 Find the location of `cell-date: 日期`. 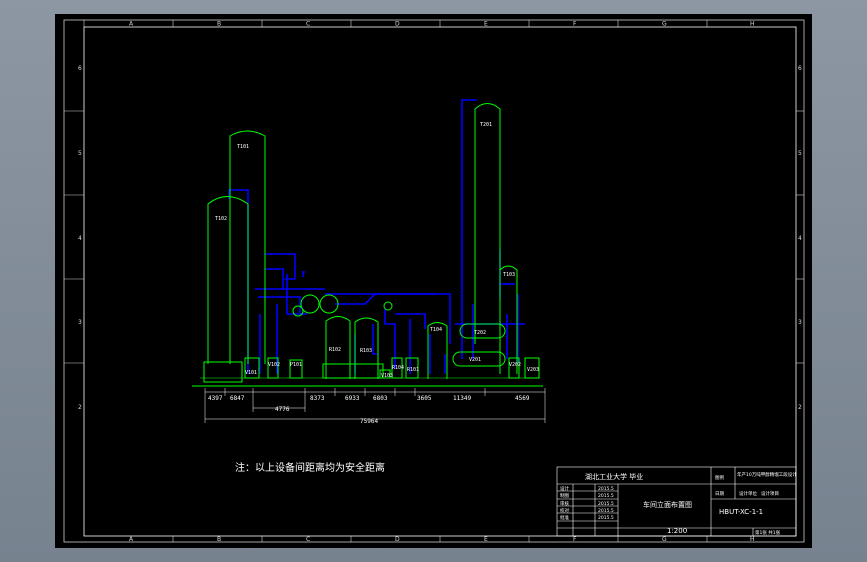

cell-date: 日期 is located at coordinates (719, 494).